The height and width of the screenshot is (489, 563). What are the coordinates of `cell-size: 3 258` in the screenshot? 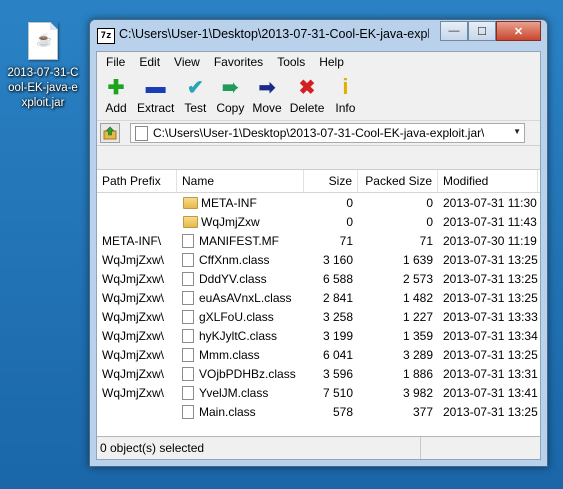 It's located at (337, 316).